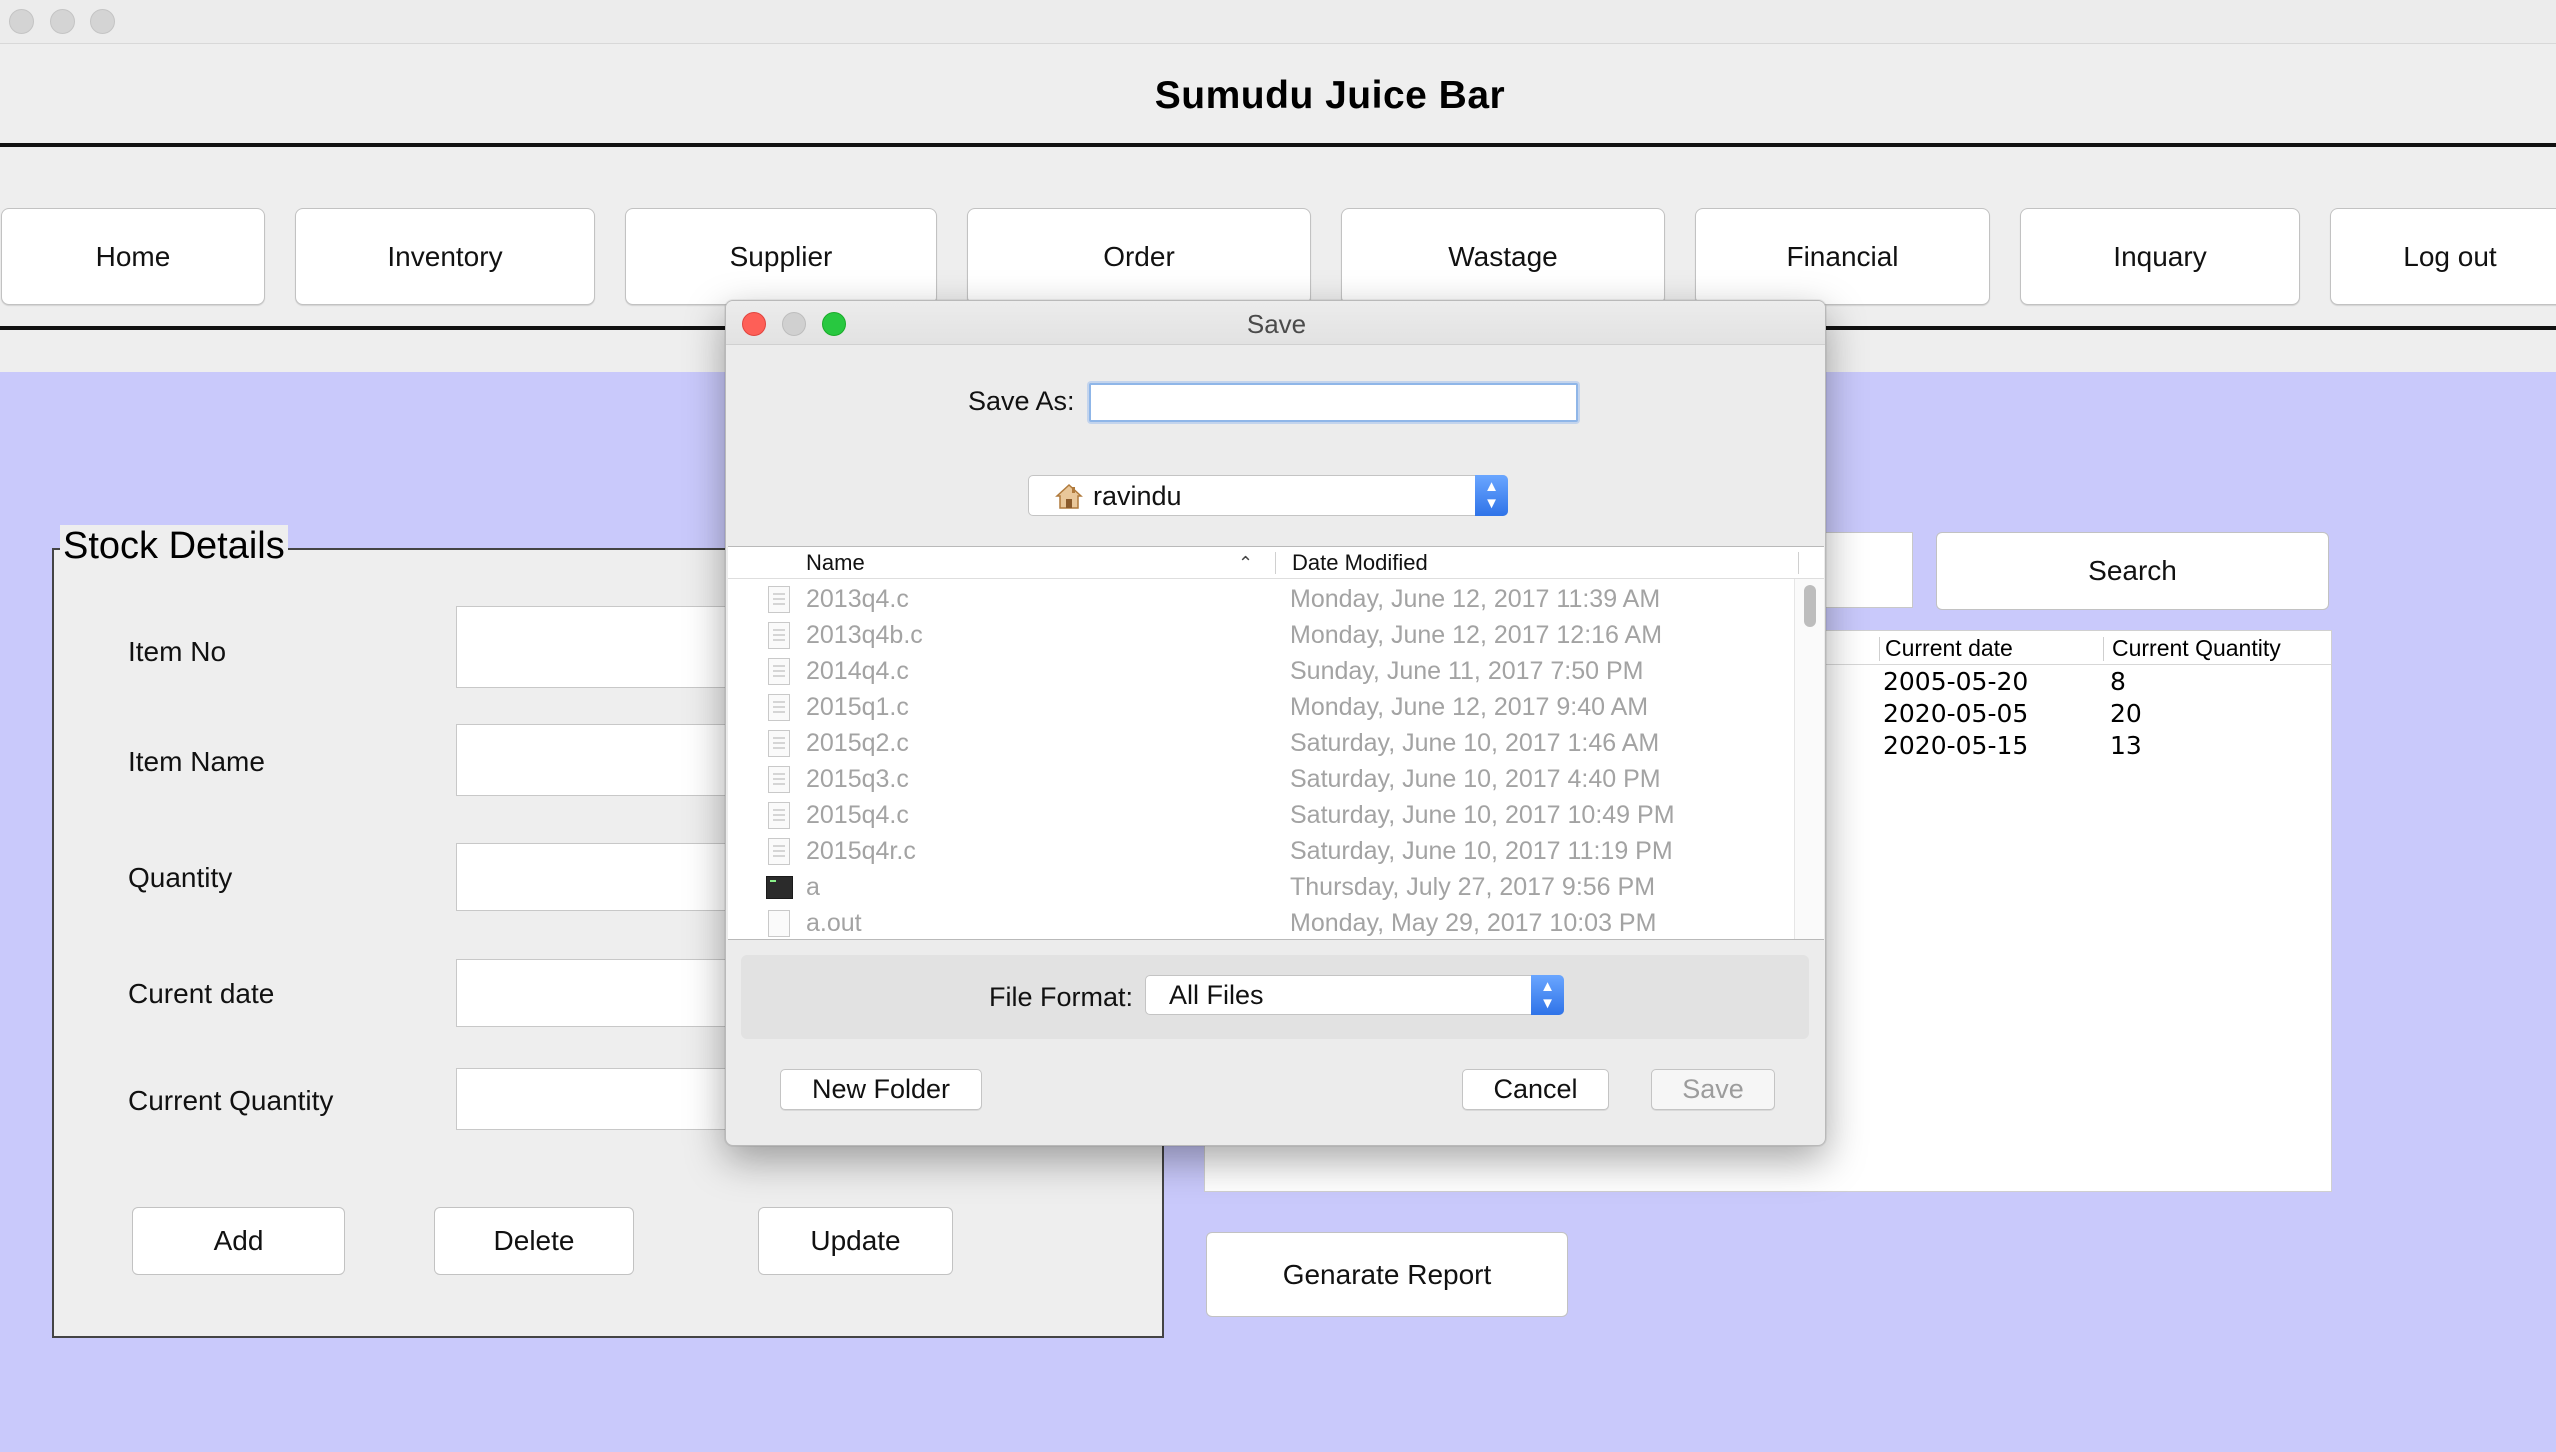 The height and width of the screenshot is (1452, 2556). What do you see at coordinates (1278, 145) in the screenshot?
I see `header-divider` at bounding box center [1278, 145].